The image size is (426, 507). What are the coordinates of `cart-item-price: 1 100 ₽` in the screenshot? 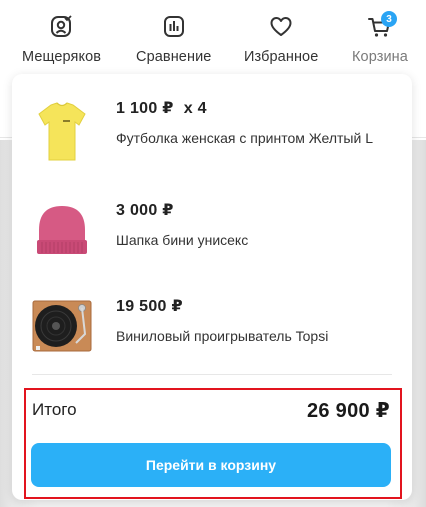 It's located at (145, 108).